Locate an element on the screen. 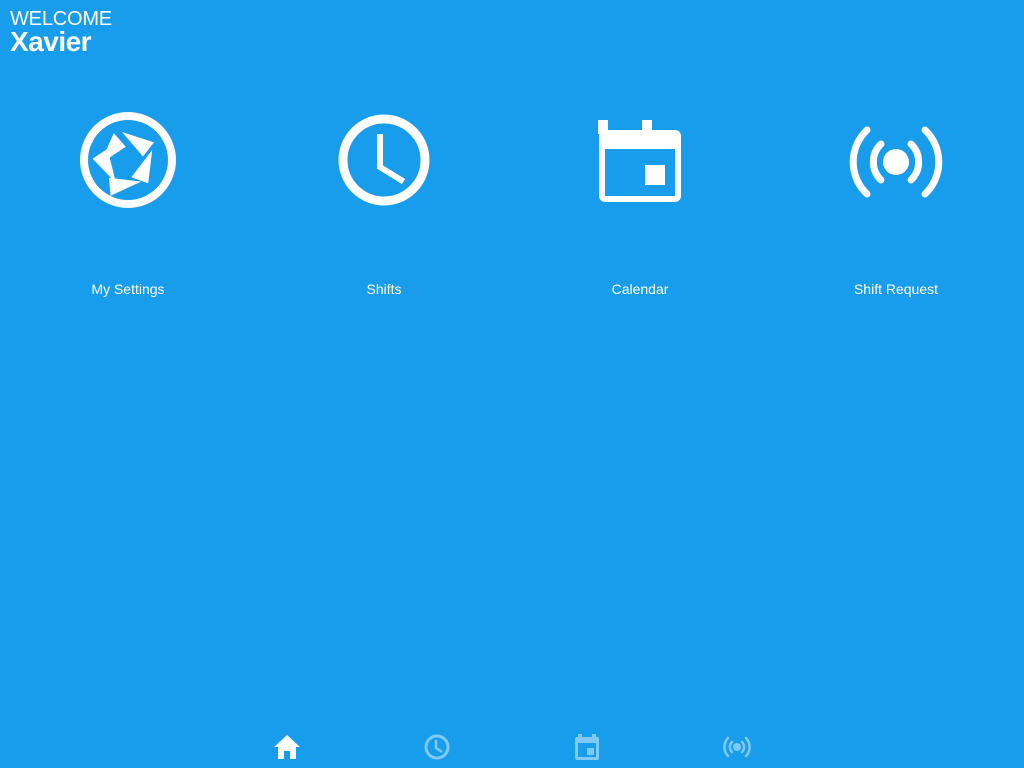 The width and height of the screenshot is (1024, 768). tab-home is located at coordinates (287, 747).